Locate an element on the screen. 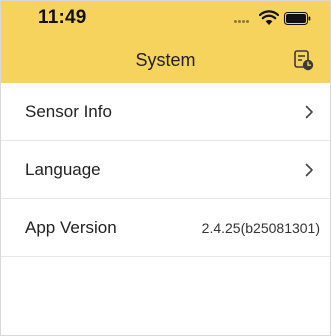 The height and width of the screenshot is (336, 331). status-time: 11:49 is located at coordinates (62, 17).